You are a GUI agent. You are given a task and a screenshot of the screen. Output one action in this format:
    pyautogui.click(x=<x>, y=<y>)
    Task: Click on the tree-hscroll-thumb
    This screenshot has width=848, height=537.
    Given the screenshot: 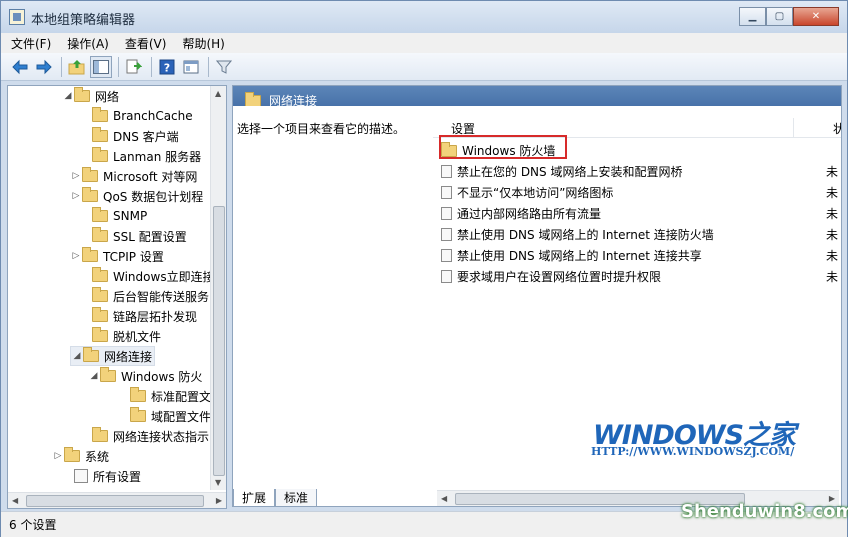 What is the action you would take?
    pyautogui.click(x=115, y=501)
    